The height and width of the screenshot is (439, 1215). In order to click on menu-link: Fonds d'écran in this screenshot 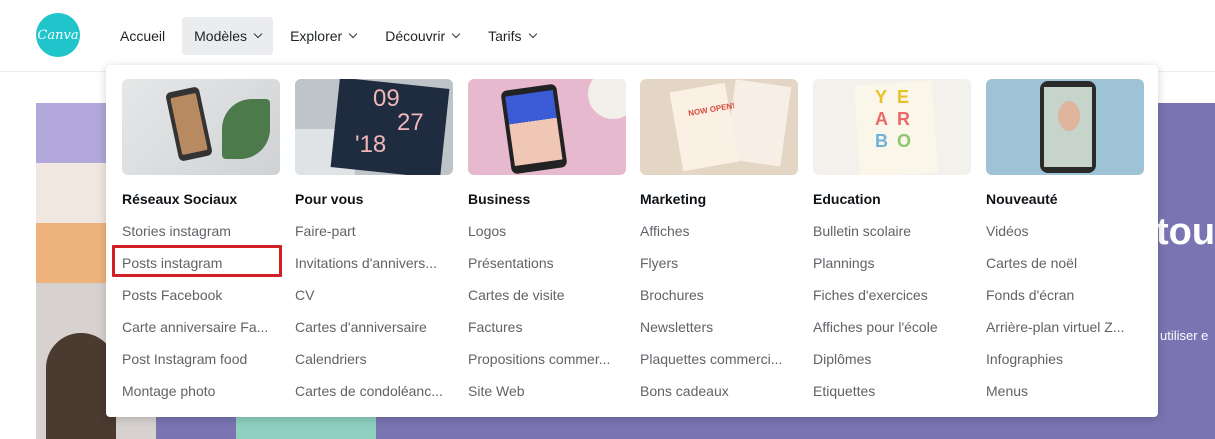, I will do `click(1065, 296)`.